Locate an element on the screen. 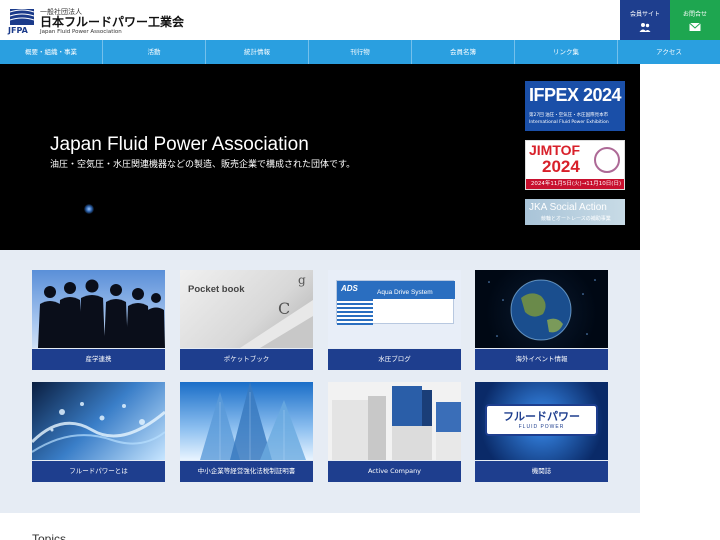  fluid-power-title: フルードパワー is located at coordinates (541, 416).